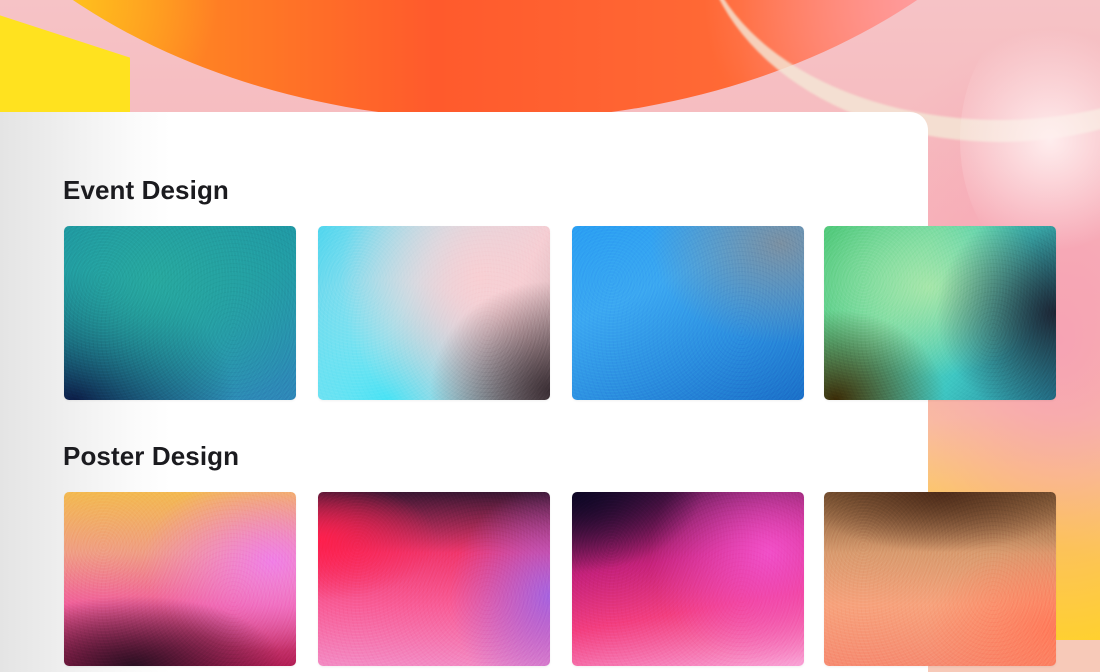 This screenshot has width=1100, height=672. What do you see at coordinates (146, 190) in the screenshot?
I see `section-title-event-design: Event Design` at bounding box center [146, 190].